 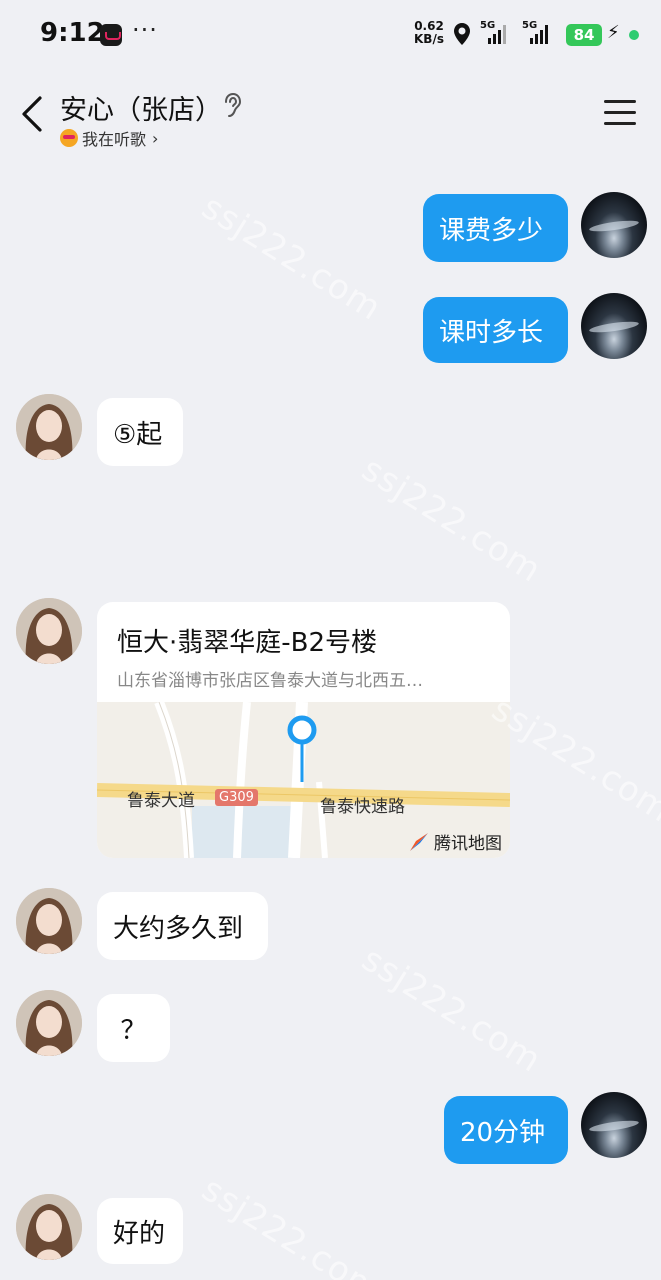 I want to click on message-bubble-other: ⑤起, so click(x=140, y=432).